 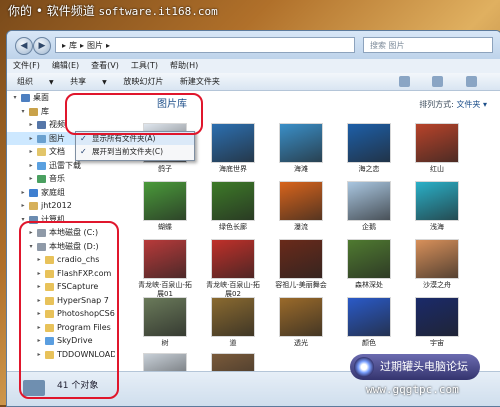 What do you see at coordinates (26, 65) in the screenshot?
I see `menu-item: 文件(F)` at bounding box center [26, 65].